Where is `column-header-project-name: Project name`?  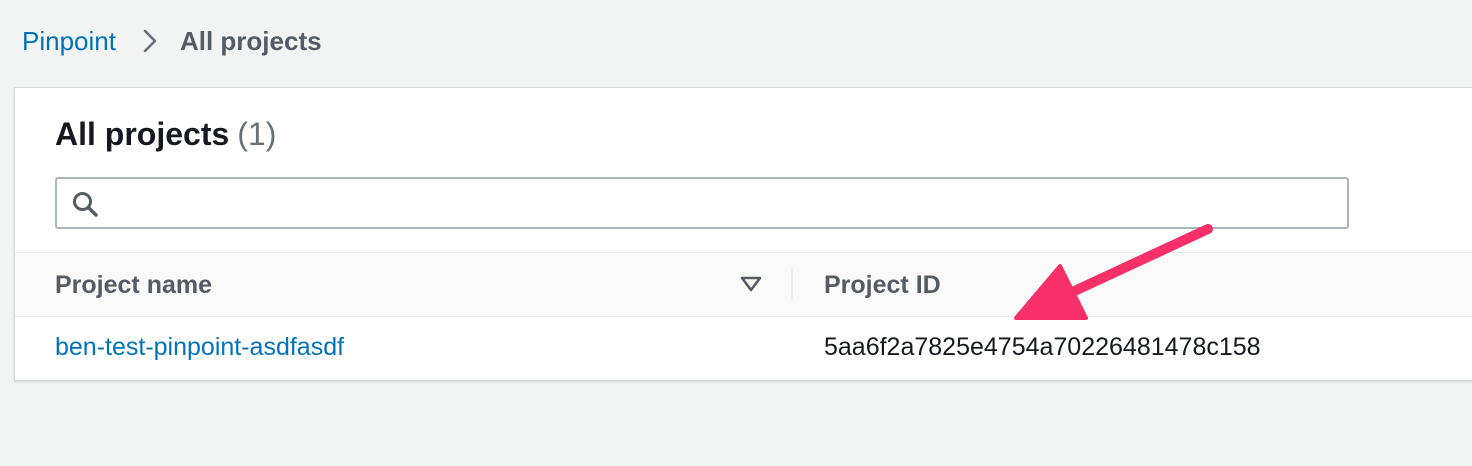
column-header-project-name: Project name is located at coordinates (133, 285).